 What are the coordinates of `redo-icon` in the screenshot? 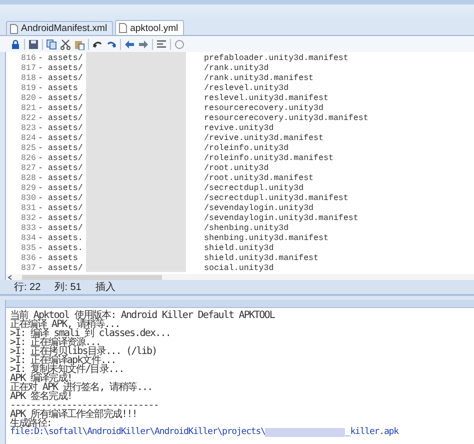 It's located at (111, 44).